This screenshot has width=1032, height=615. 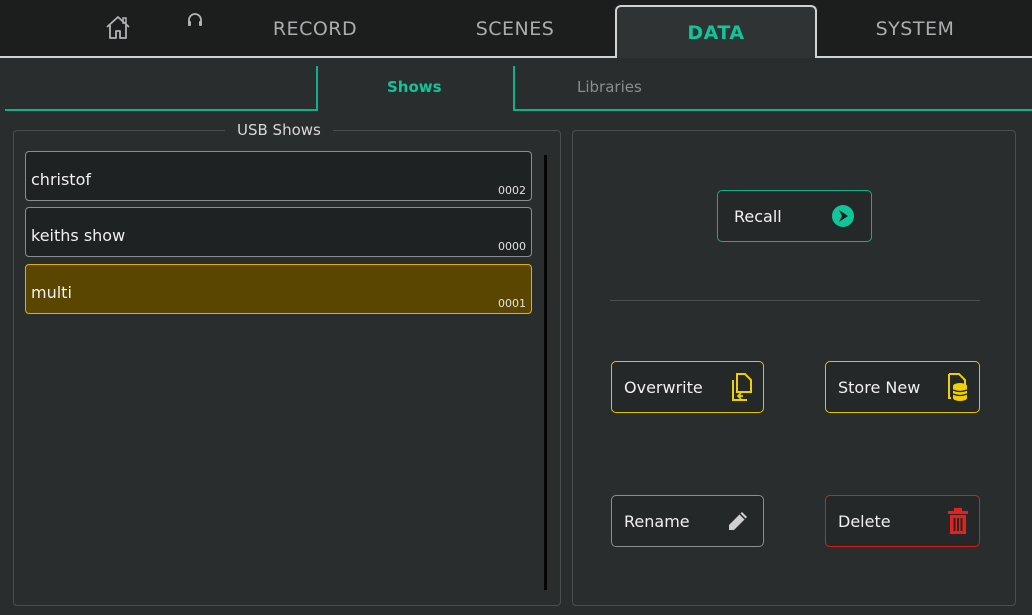 What do you see at coordinates (278, 176) in the screenshot?
I see `list-item: christof 0002` at bounding box center [278, 176].